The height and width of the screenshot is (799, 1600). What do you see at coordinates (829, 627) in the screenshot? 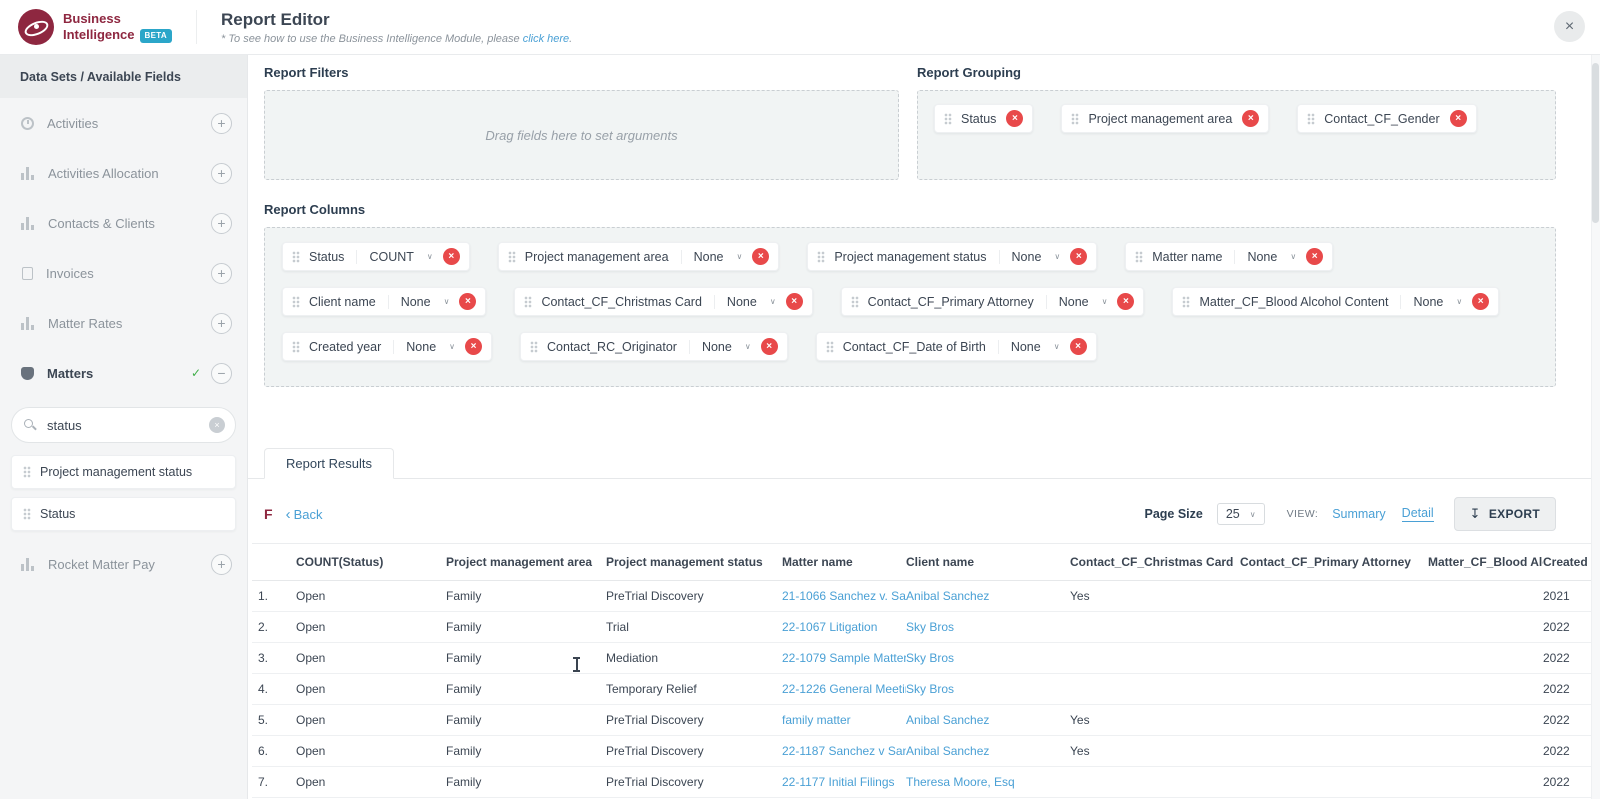
I see `matter-link: 22-1067 Litigation` at bounding box center [829, 627].